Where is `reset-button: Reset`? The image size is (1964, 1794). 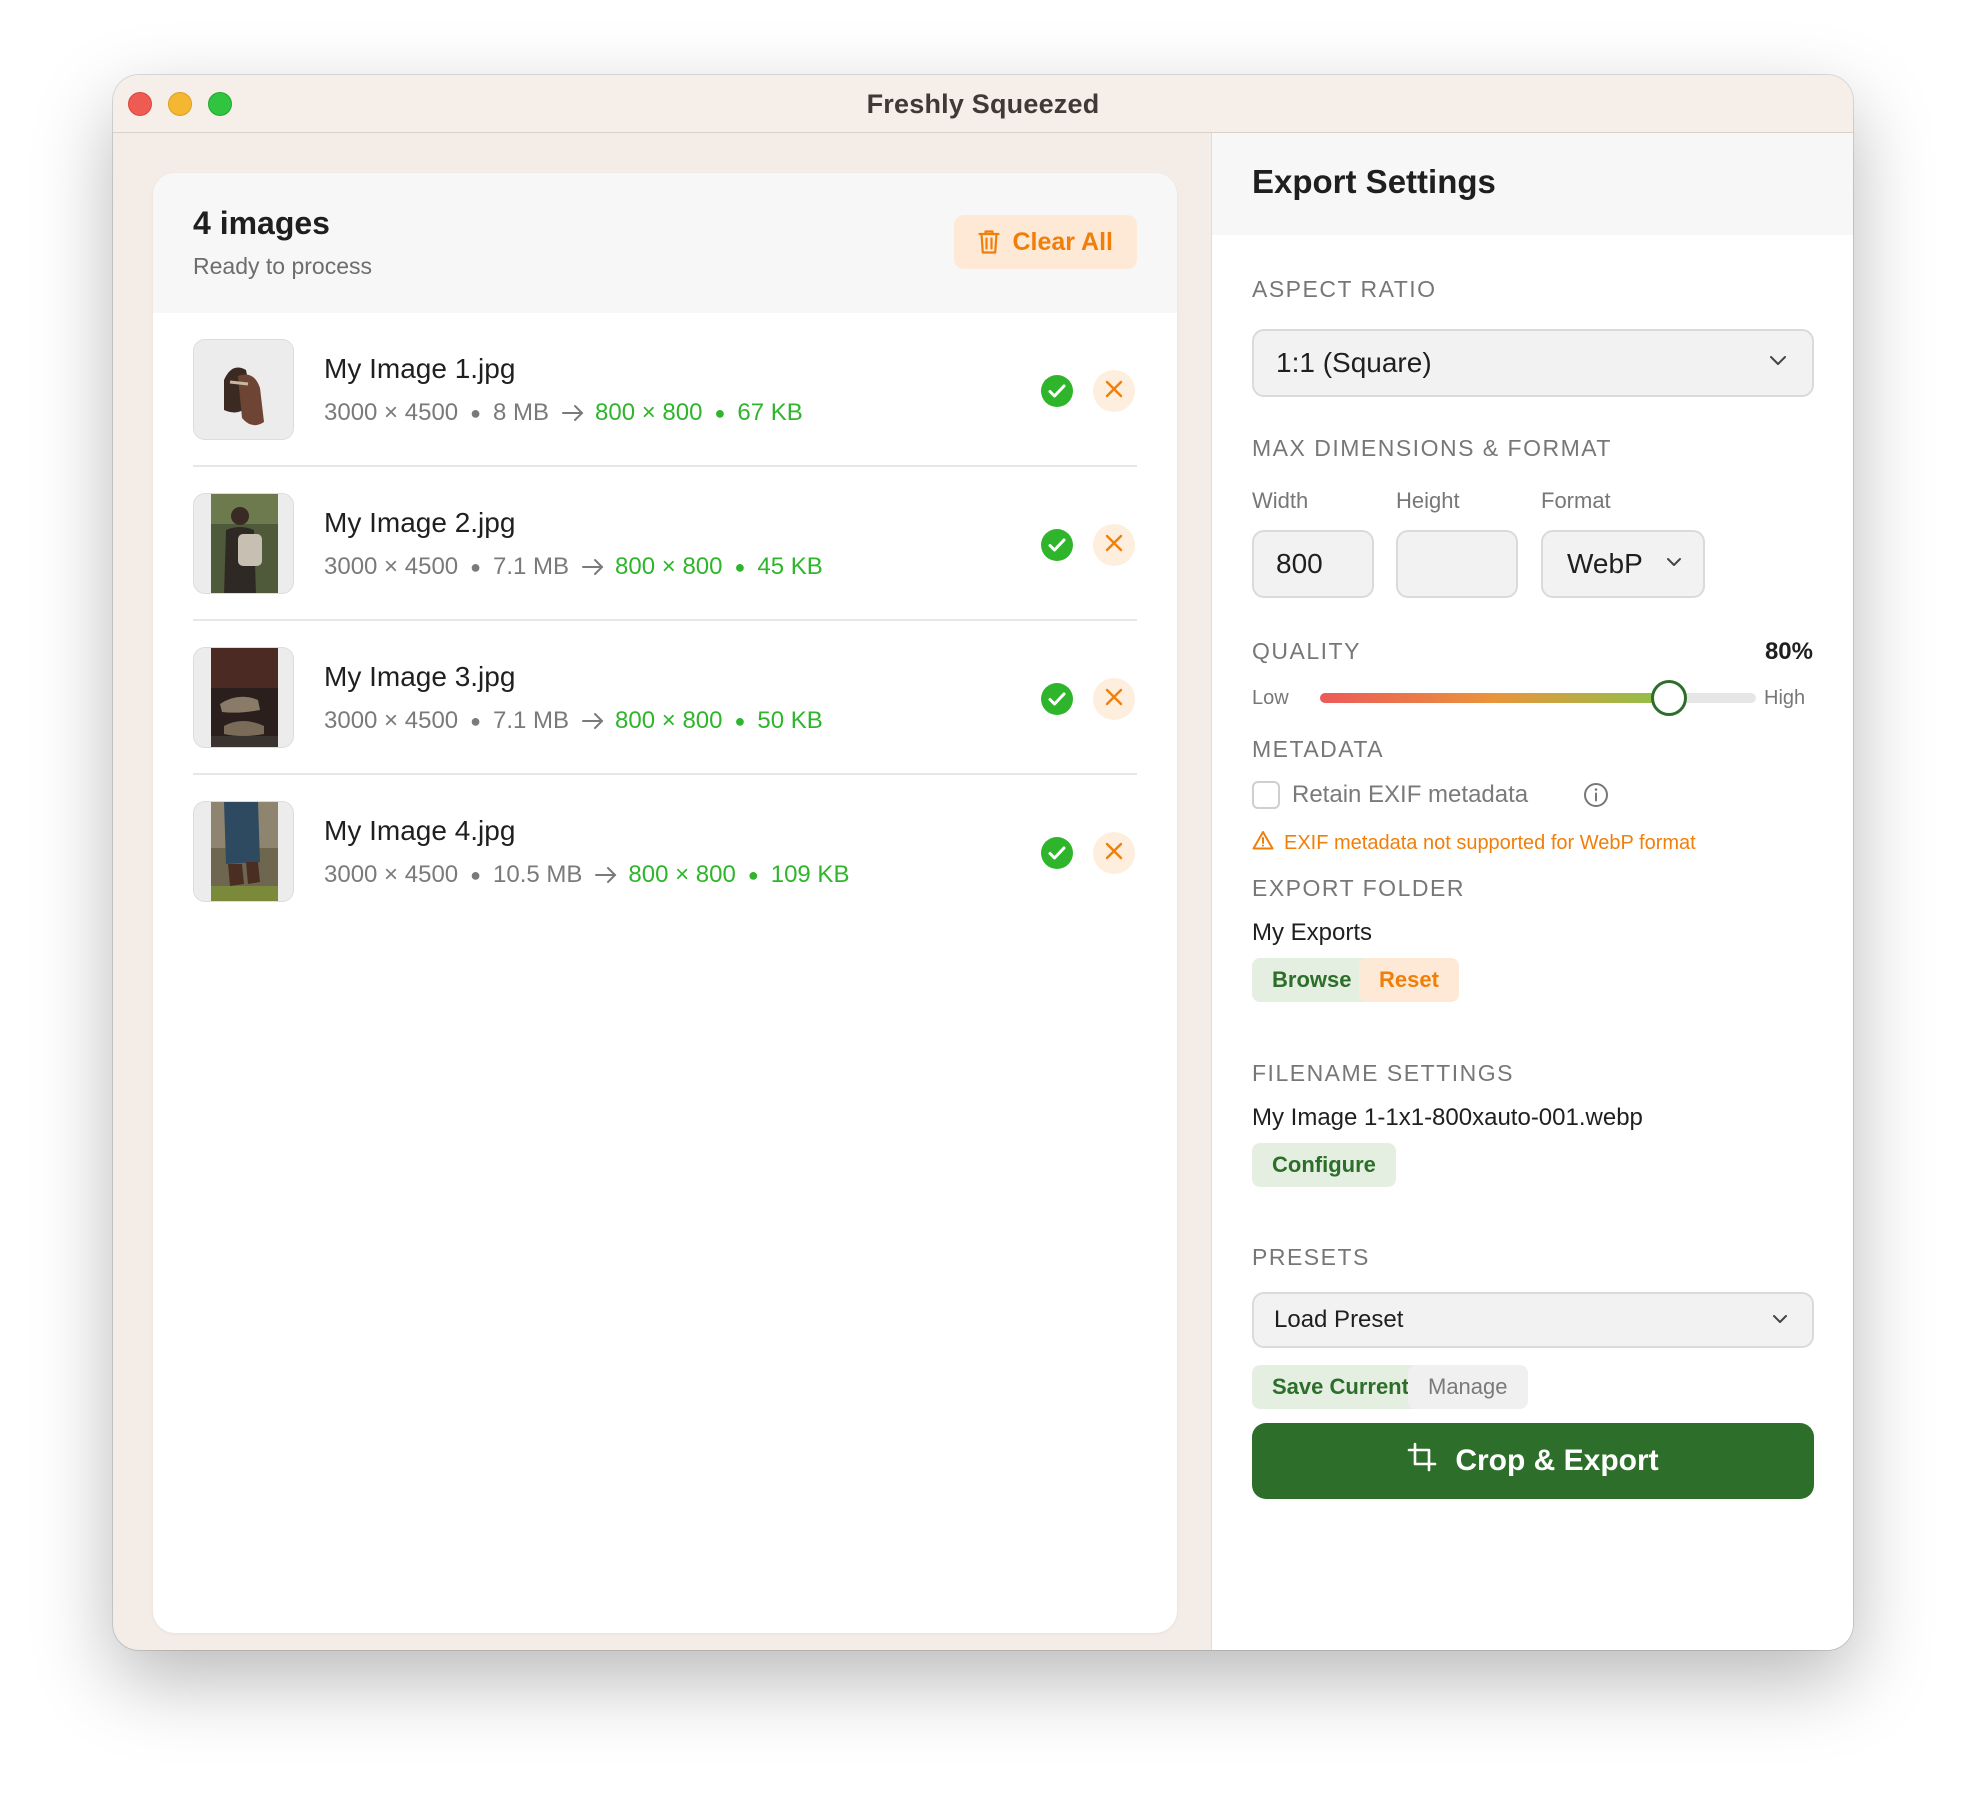 reset-button: Reset is located at coordinates (1409, 980).